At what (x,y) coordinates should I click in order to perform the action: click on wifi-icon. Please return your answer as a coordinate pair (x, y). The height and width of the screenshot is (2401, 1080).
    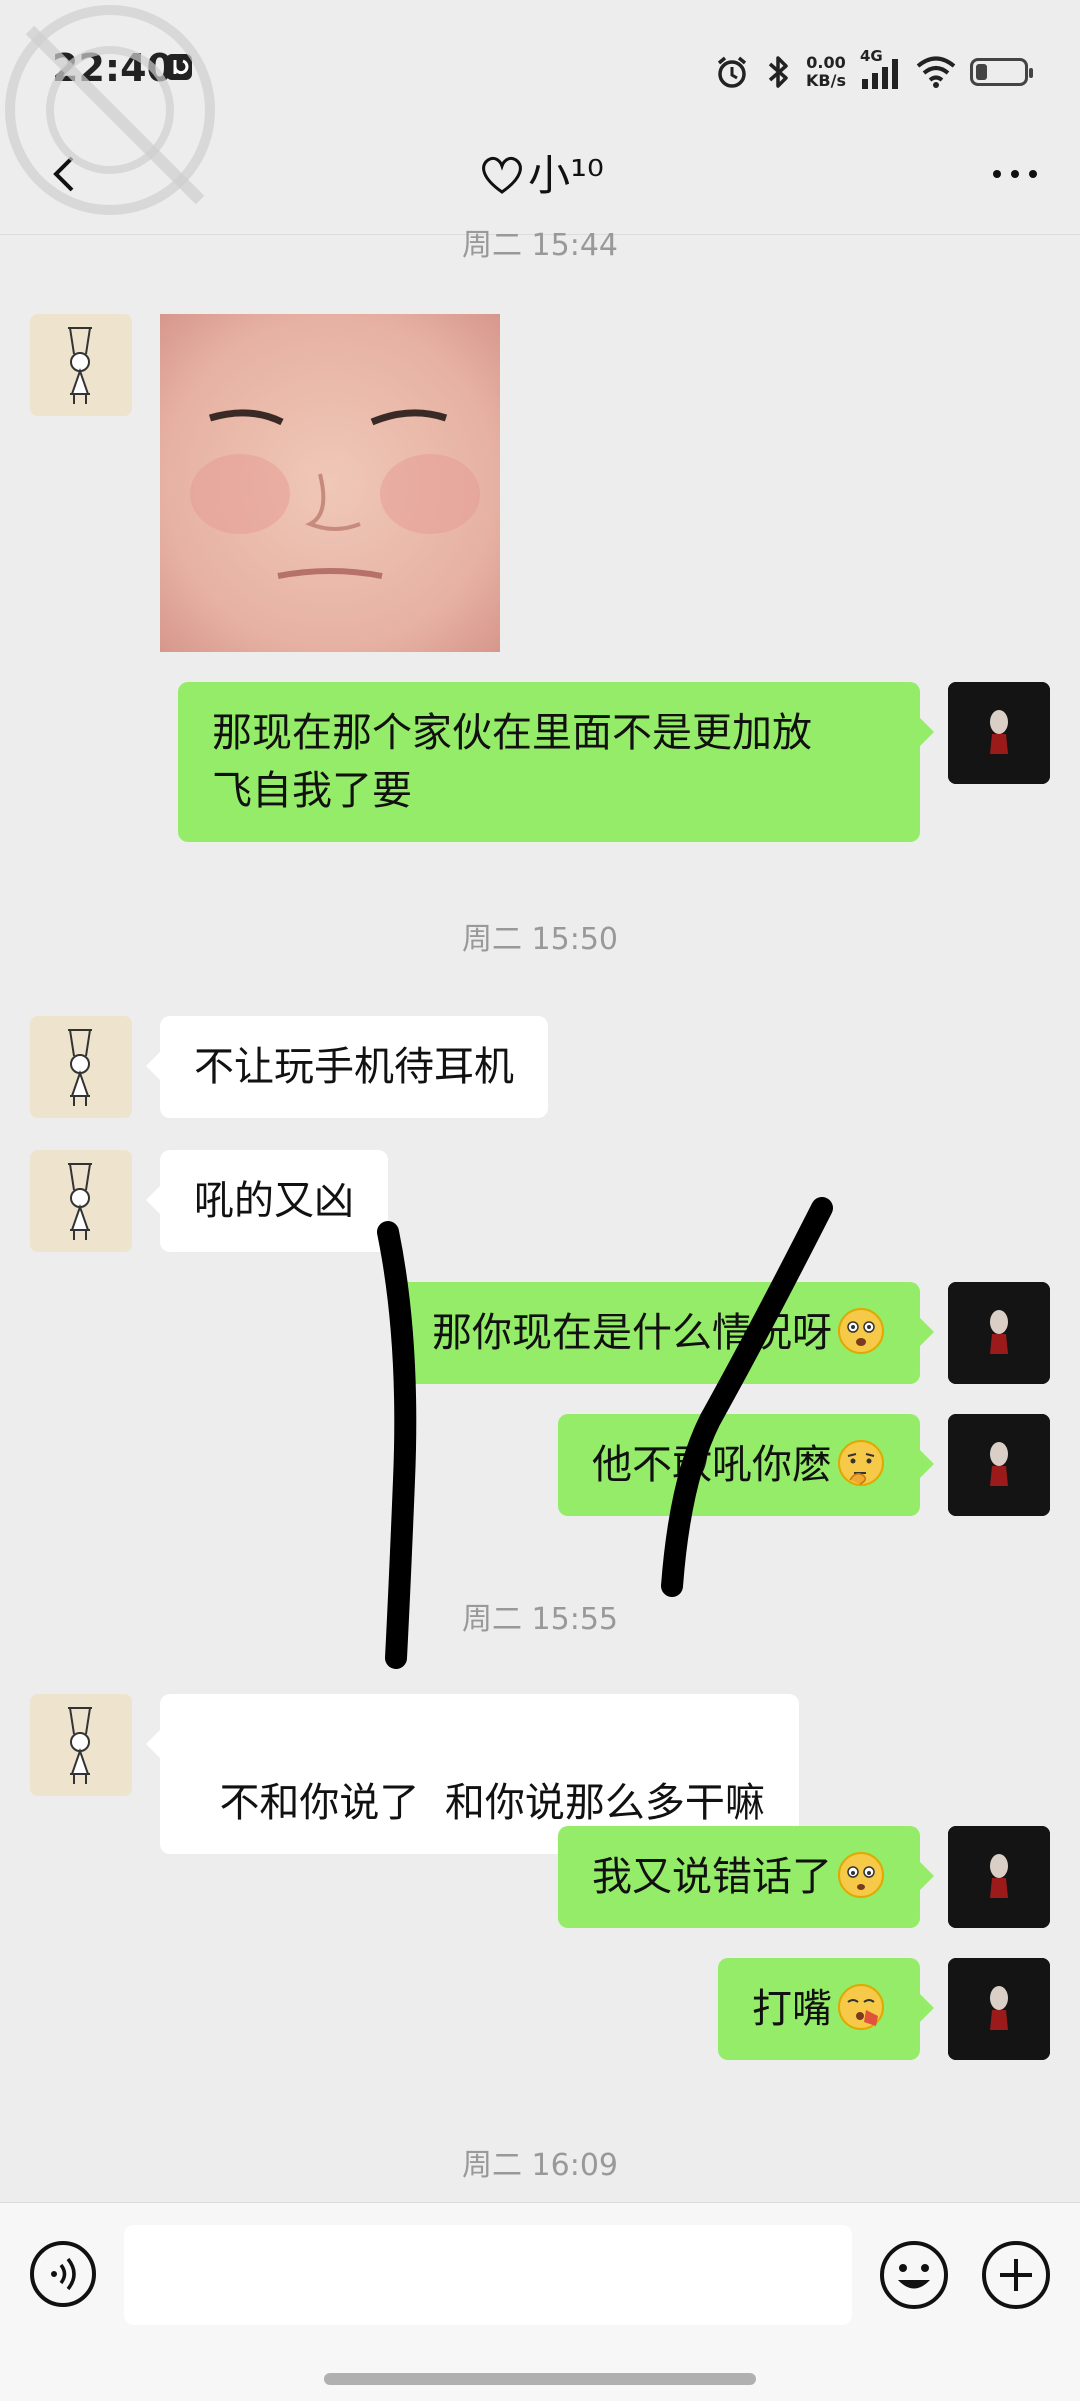
    Looking at the image, I should click on (936, 72).